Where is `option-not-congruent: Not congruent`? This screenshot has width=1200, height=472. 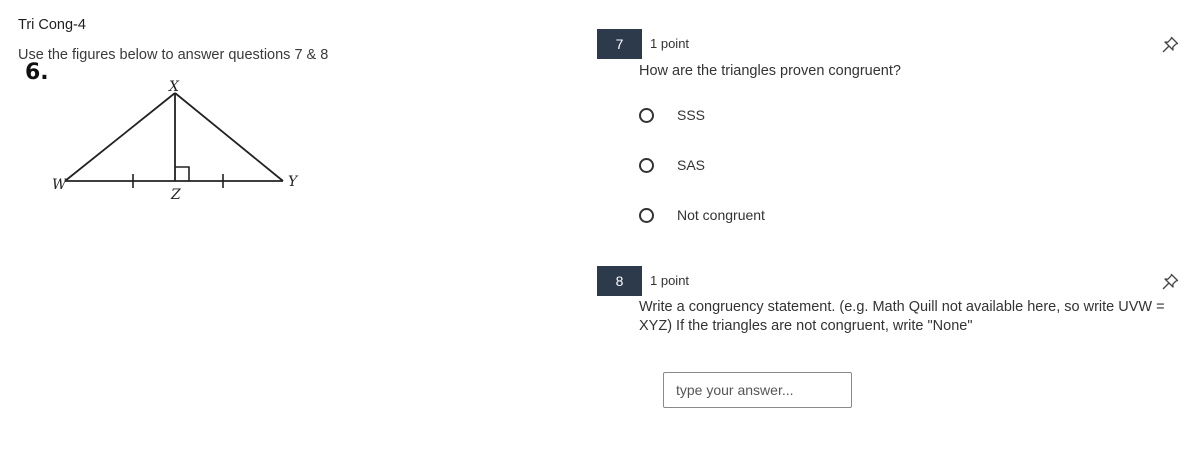 option-not-congruent: Not congruent is located at coordinates (702, 215).